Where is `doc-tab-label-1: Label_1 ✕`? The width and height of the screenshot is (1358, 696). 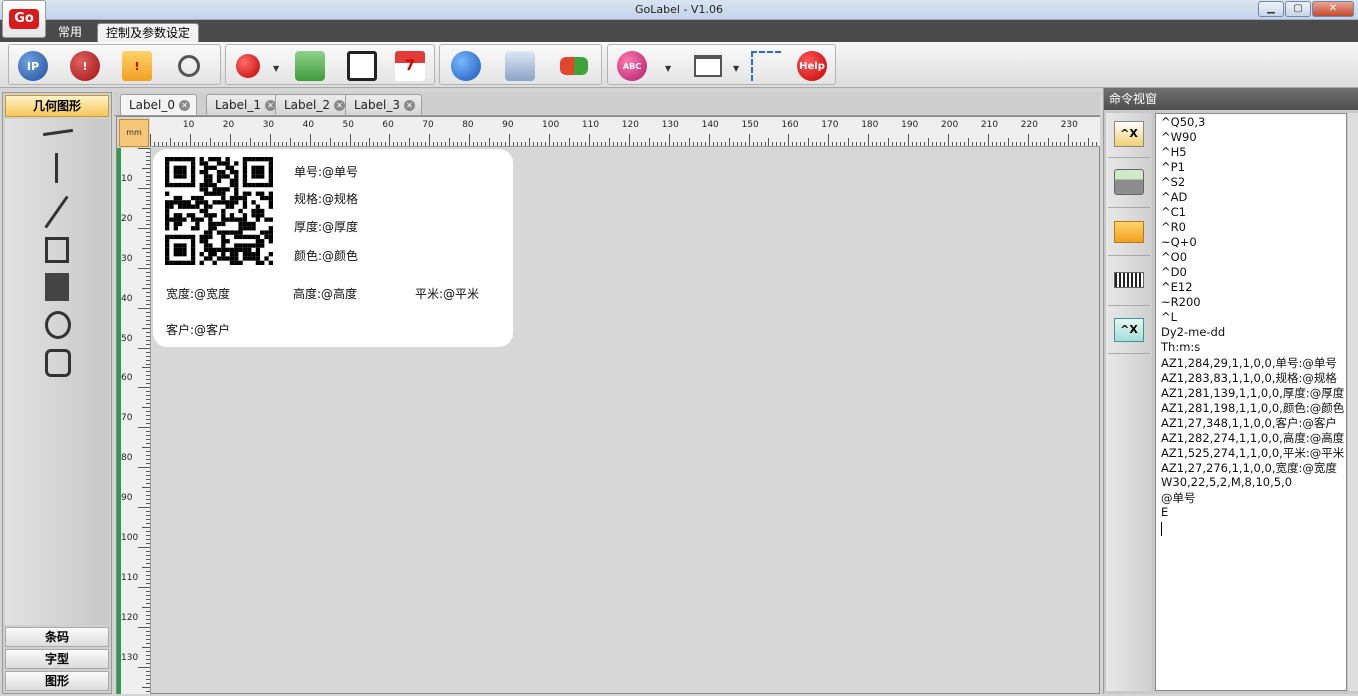 doc-tab-label-1: Label_1 ✕ is located at coordinates (245, 104).